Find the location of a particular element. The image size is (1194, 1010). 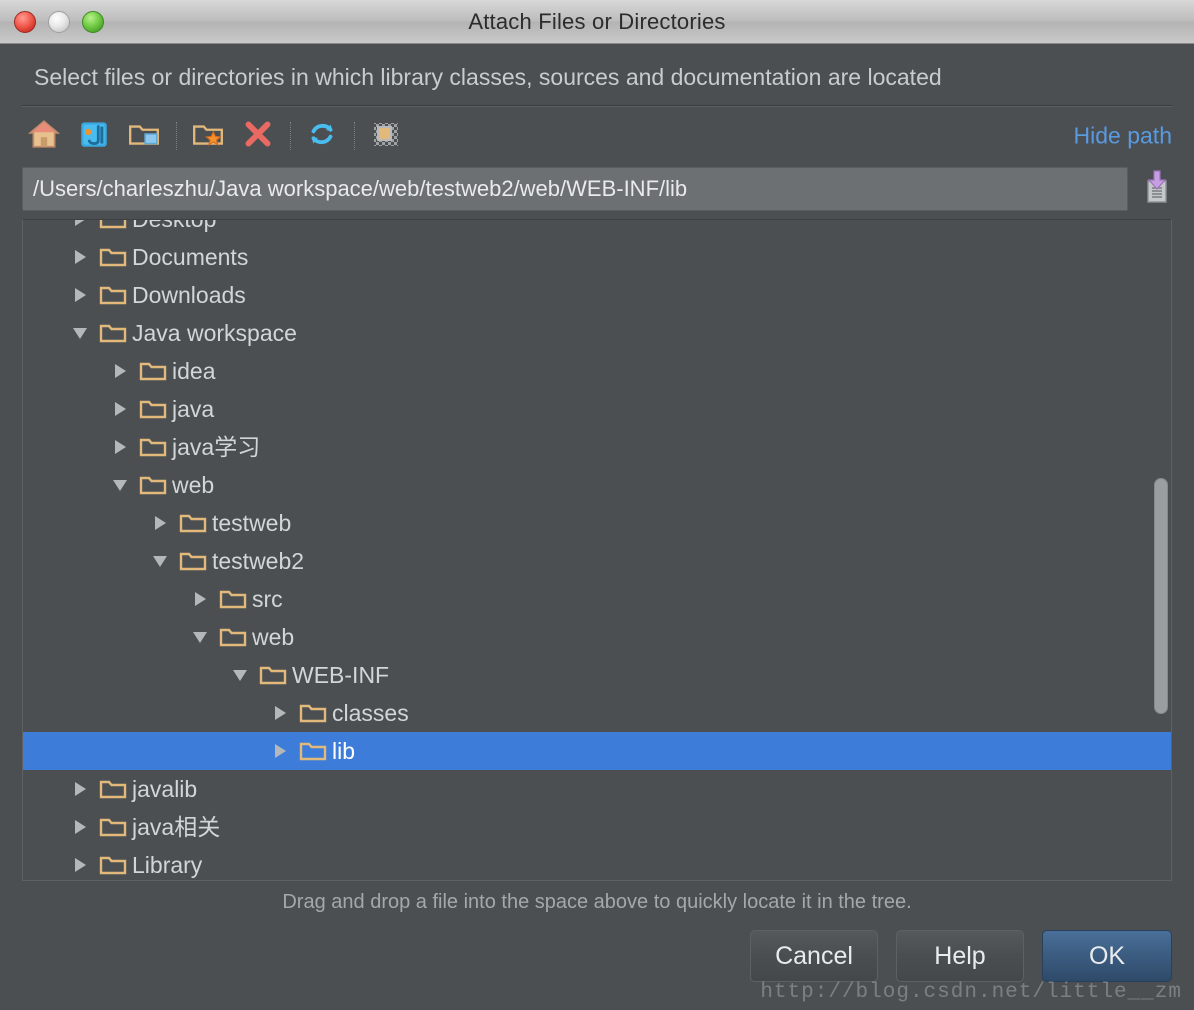

project-button is located at coordinates (94, 136).